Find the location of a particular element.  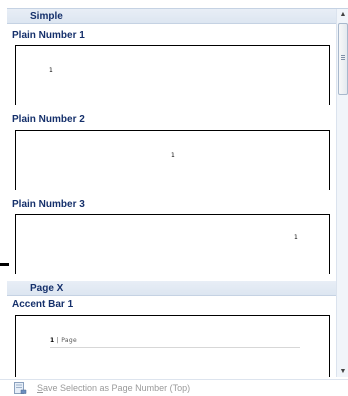

save-selection-icon is located at coordinates (20, 388).